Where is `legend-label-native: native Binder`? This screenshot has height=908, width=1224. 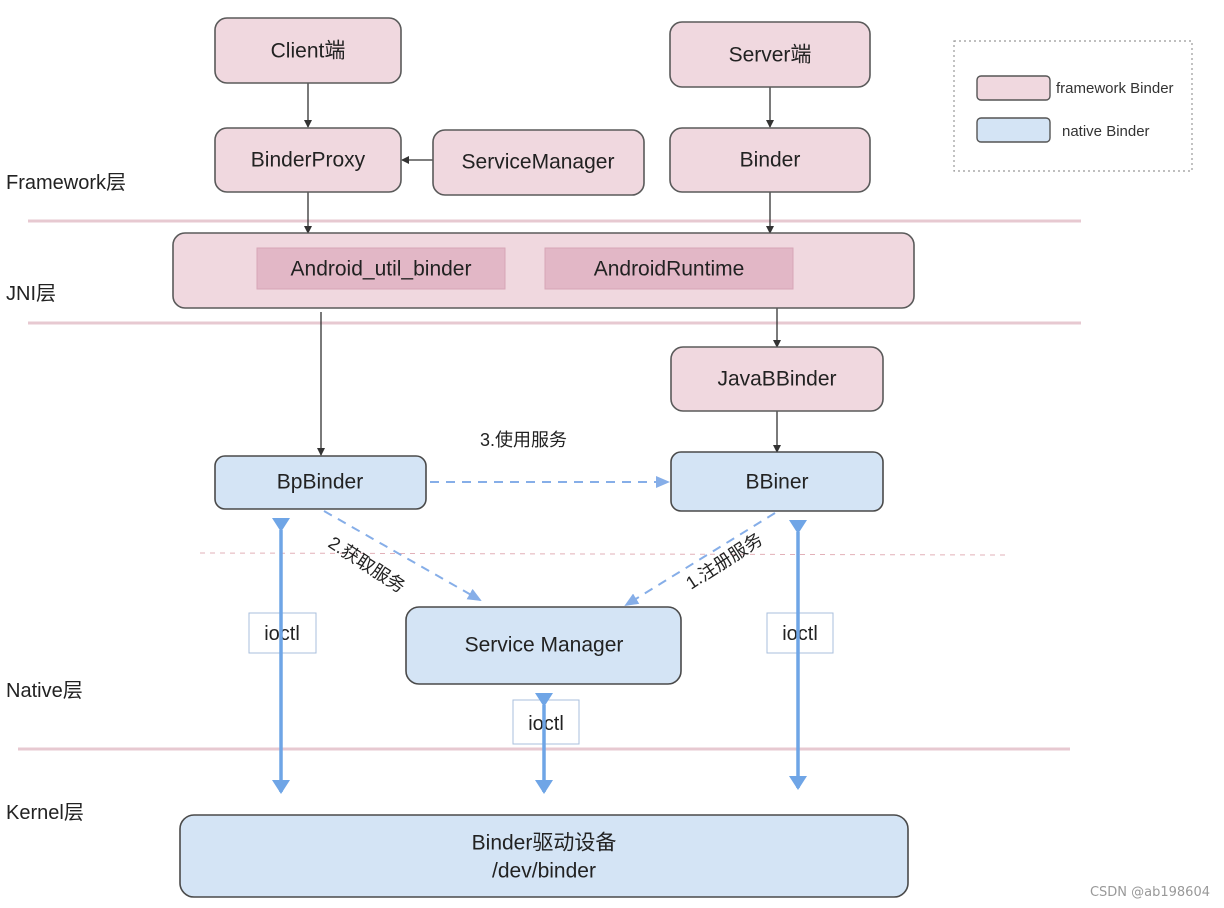 legend-label-native: native Binder is located at coordinates (1106, 131).